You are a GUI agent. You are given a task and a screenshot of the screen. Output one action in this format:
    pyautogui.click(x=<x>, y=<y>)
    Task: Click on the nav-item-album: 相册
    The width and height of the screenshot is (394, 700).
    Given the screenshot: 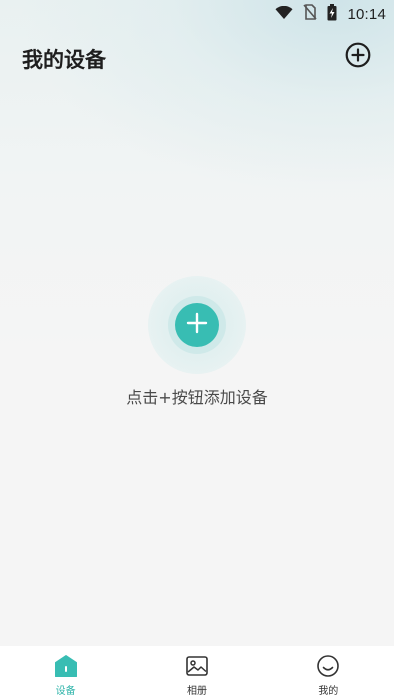 What is the action you would take?
    pyautogui.click(x=196, y=673)
    